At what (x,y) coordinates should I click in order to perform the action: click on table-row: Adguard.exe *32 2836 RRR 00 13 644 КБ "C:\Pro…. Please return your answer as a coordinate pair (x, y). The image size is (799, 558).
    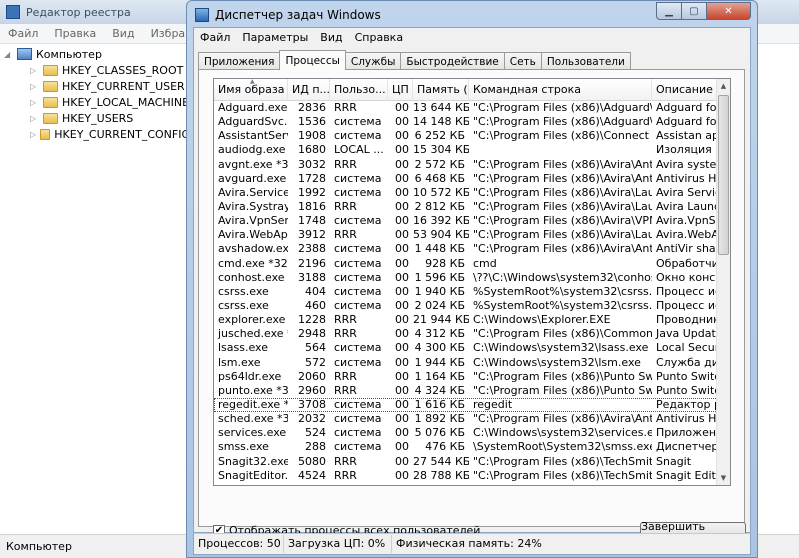
    Looking at the image, I should click on (466, 108).